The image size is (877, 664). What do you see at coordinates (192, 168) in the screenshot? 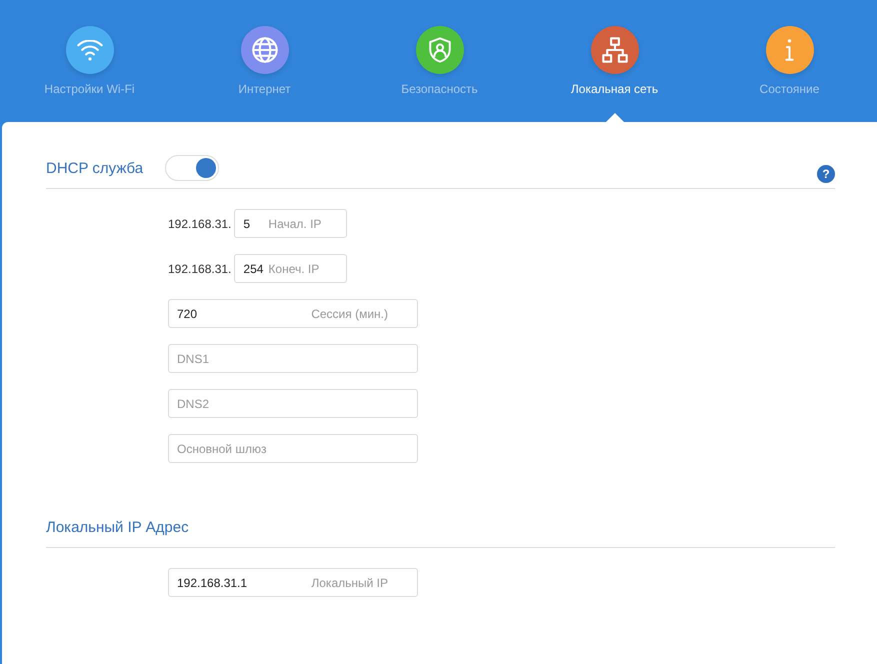
I see `toggle-switch` at bounding box center [192, 168].